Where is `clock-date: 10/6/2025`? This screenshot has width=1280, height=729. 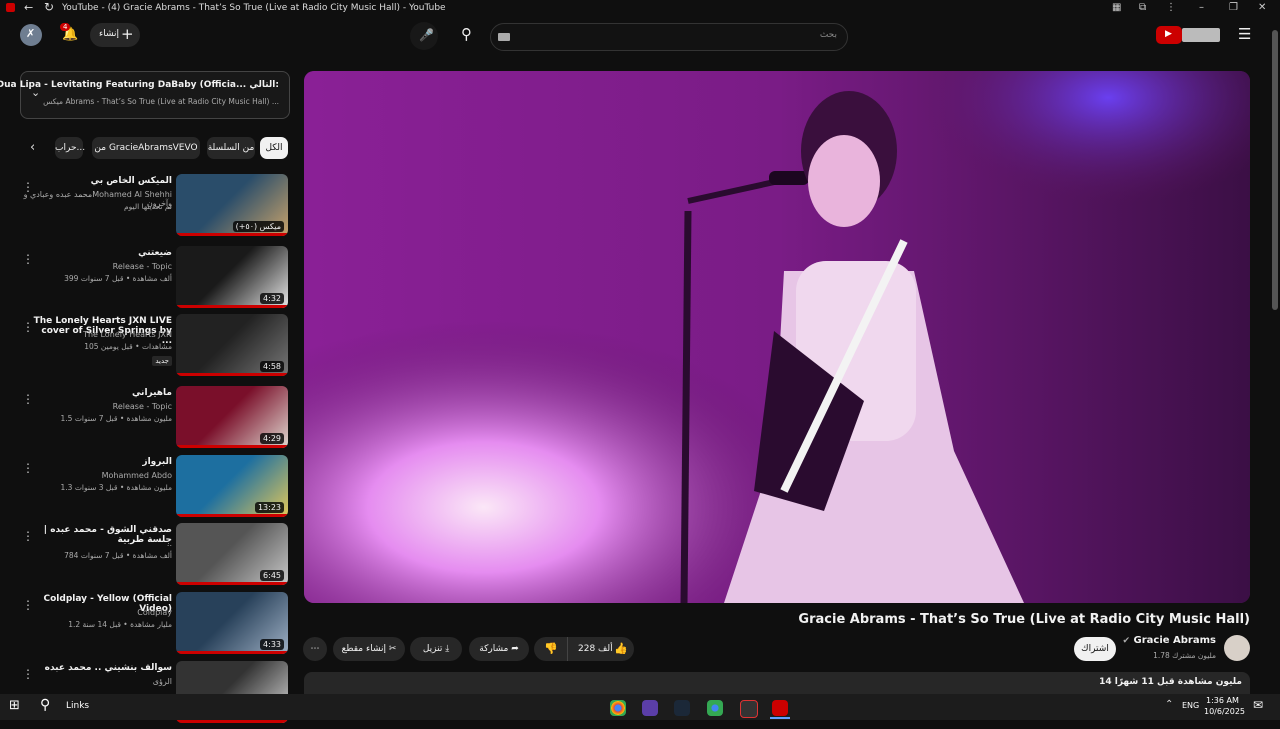
clock-date: 10/6/2025 is located at coordinates (1224, 711).